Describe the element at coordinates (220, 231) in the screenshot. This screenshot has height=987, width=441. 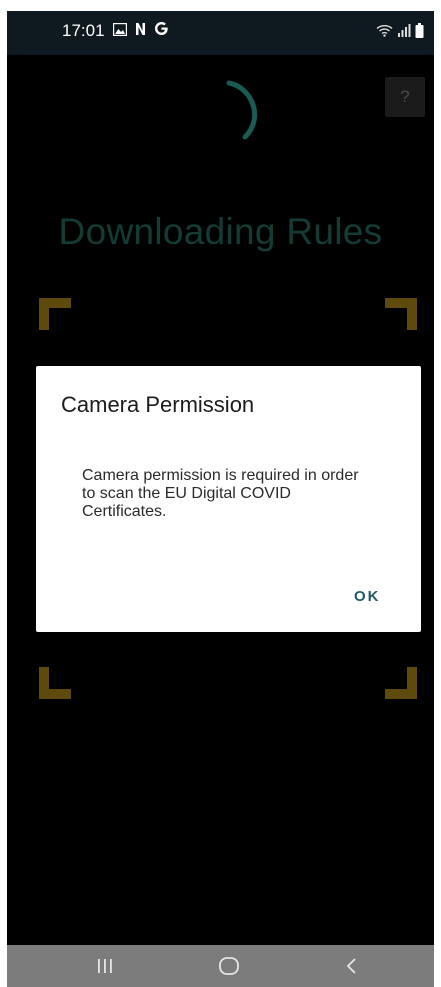
I see `loading-title: Downloading Rules` at that location.